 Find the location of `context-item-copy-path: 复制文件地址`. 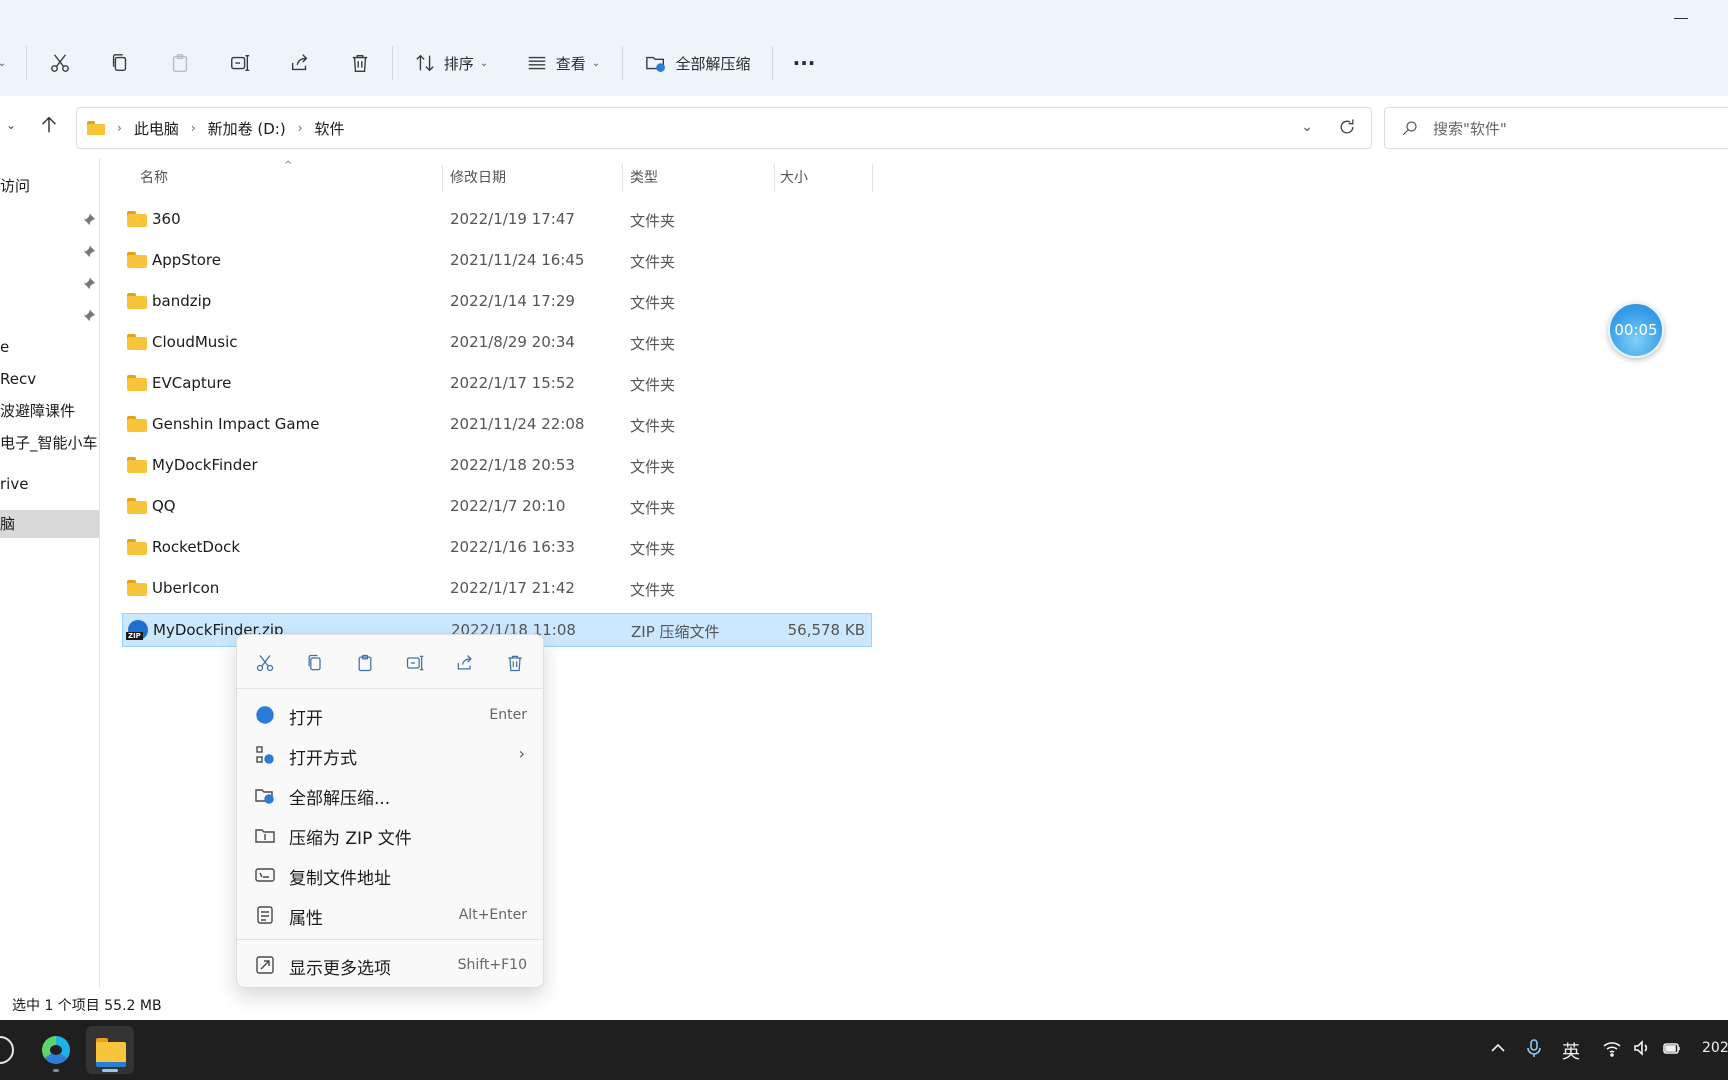

context-item-copy-path: 复制文件地址 is located at coordinates (391, 875).